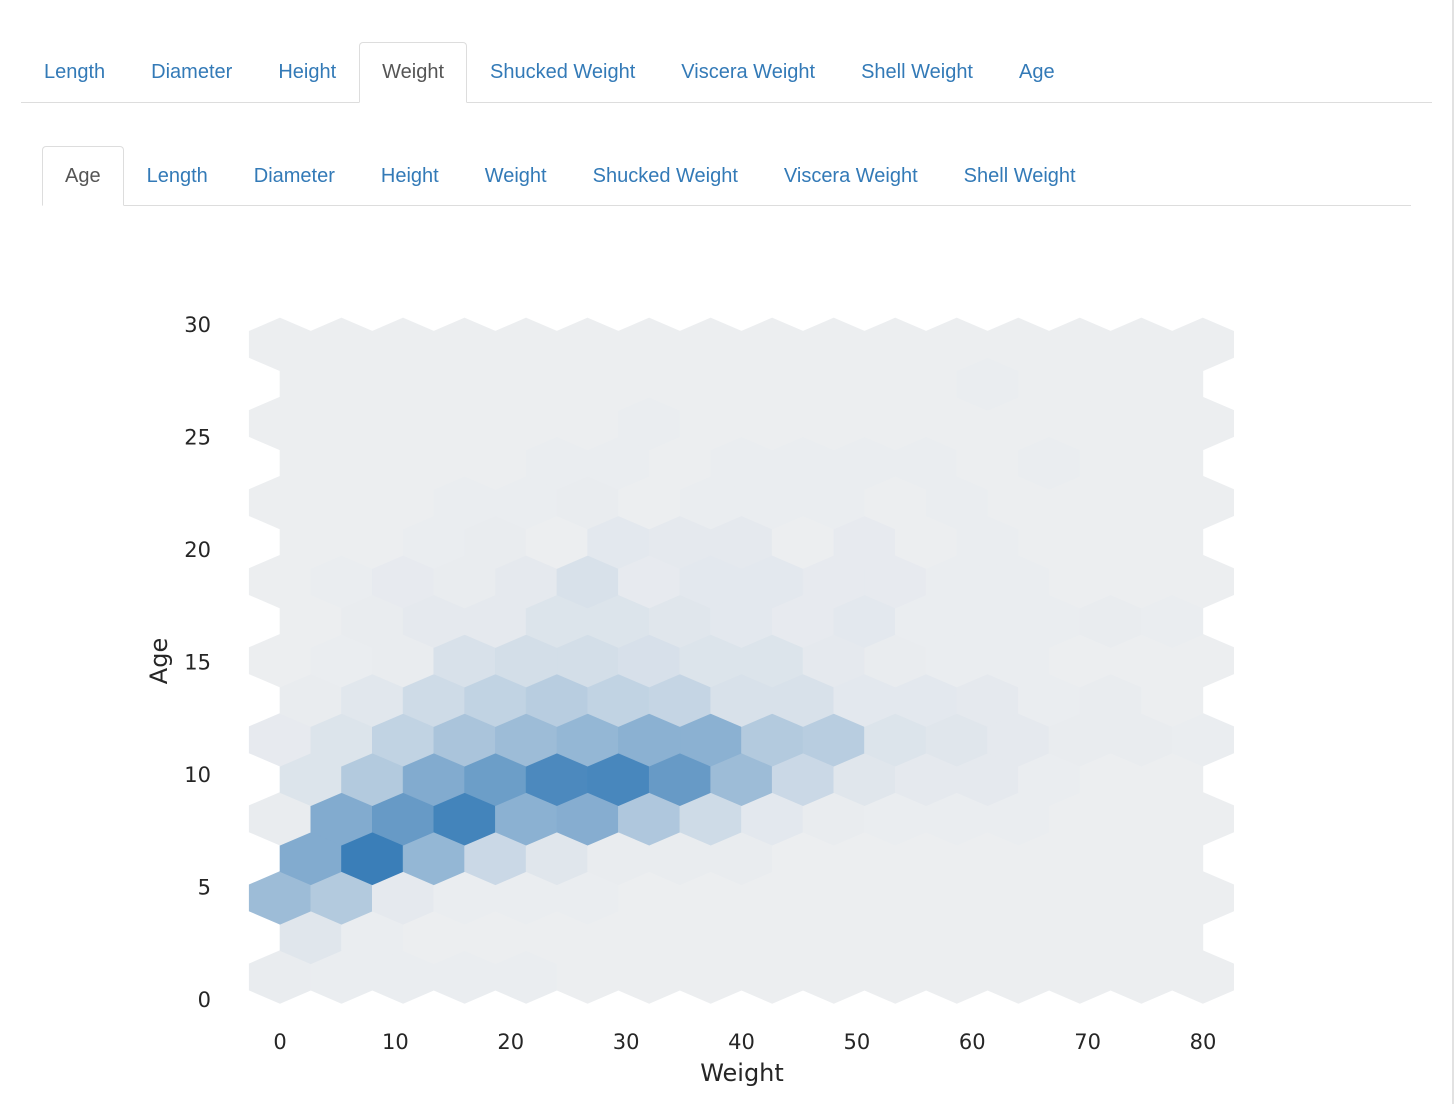  I want to click on y-tick-label: 5, so click(204, 888).